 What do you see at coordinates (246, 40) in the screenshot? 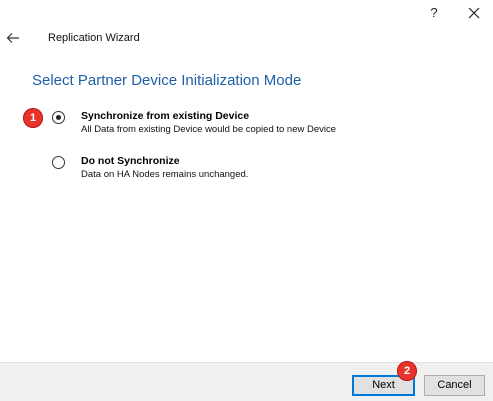
I see `wizard-header: Replication Wizard` at bounding box center [246, 40].